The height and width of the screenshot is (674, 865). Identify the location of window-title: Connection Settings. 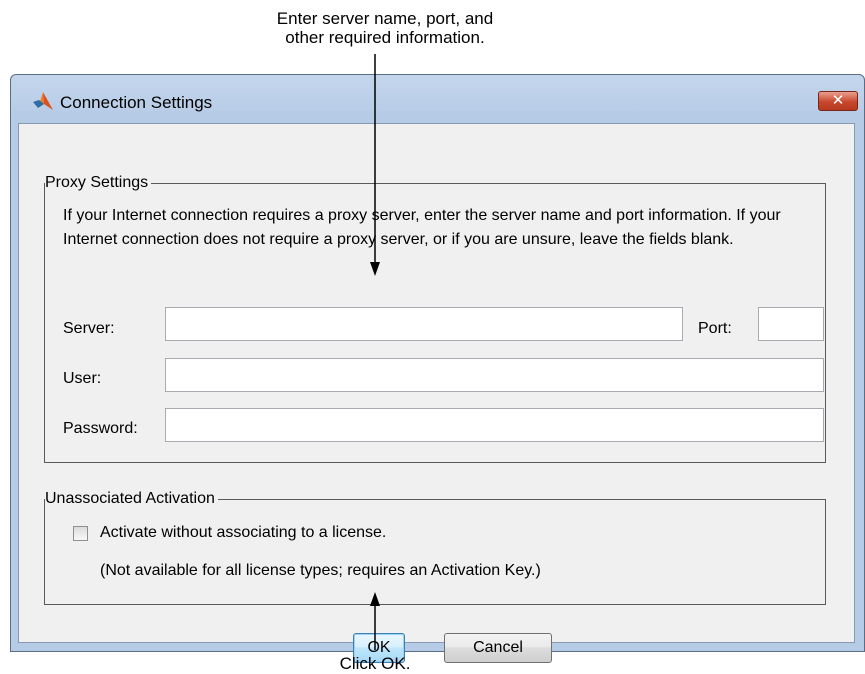
(136, 102).